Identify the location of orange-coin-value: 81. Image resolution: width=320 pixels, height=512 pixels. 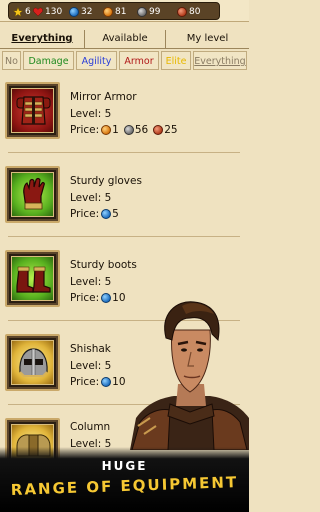
(121, 12).